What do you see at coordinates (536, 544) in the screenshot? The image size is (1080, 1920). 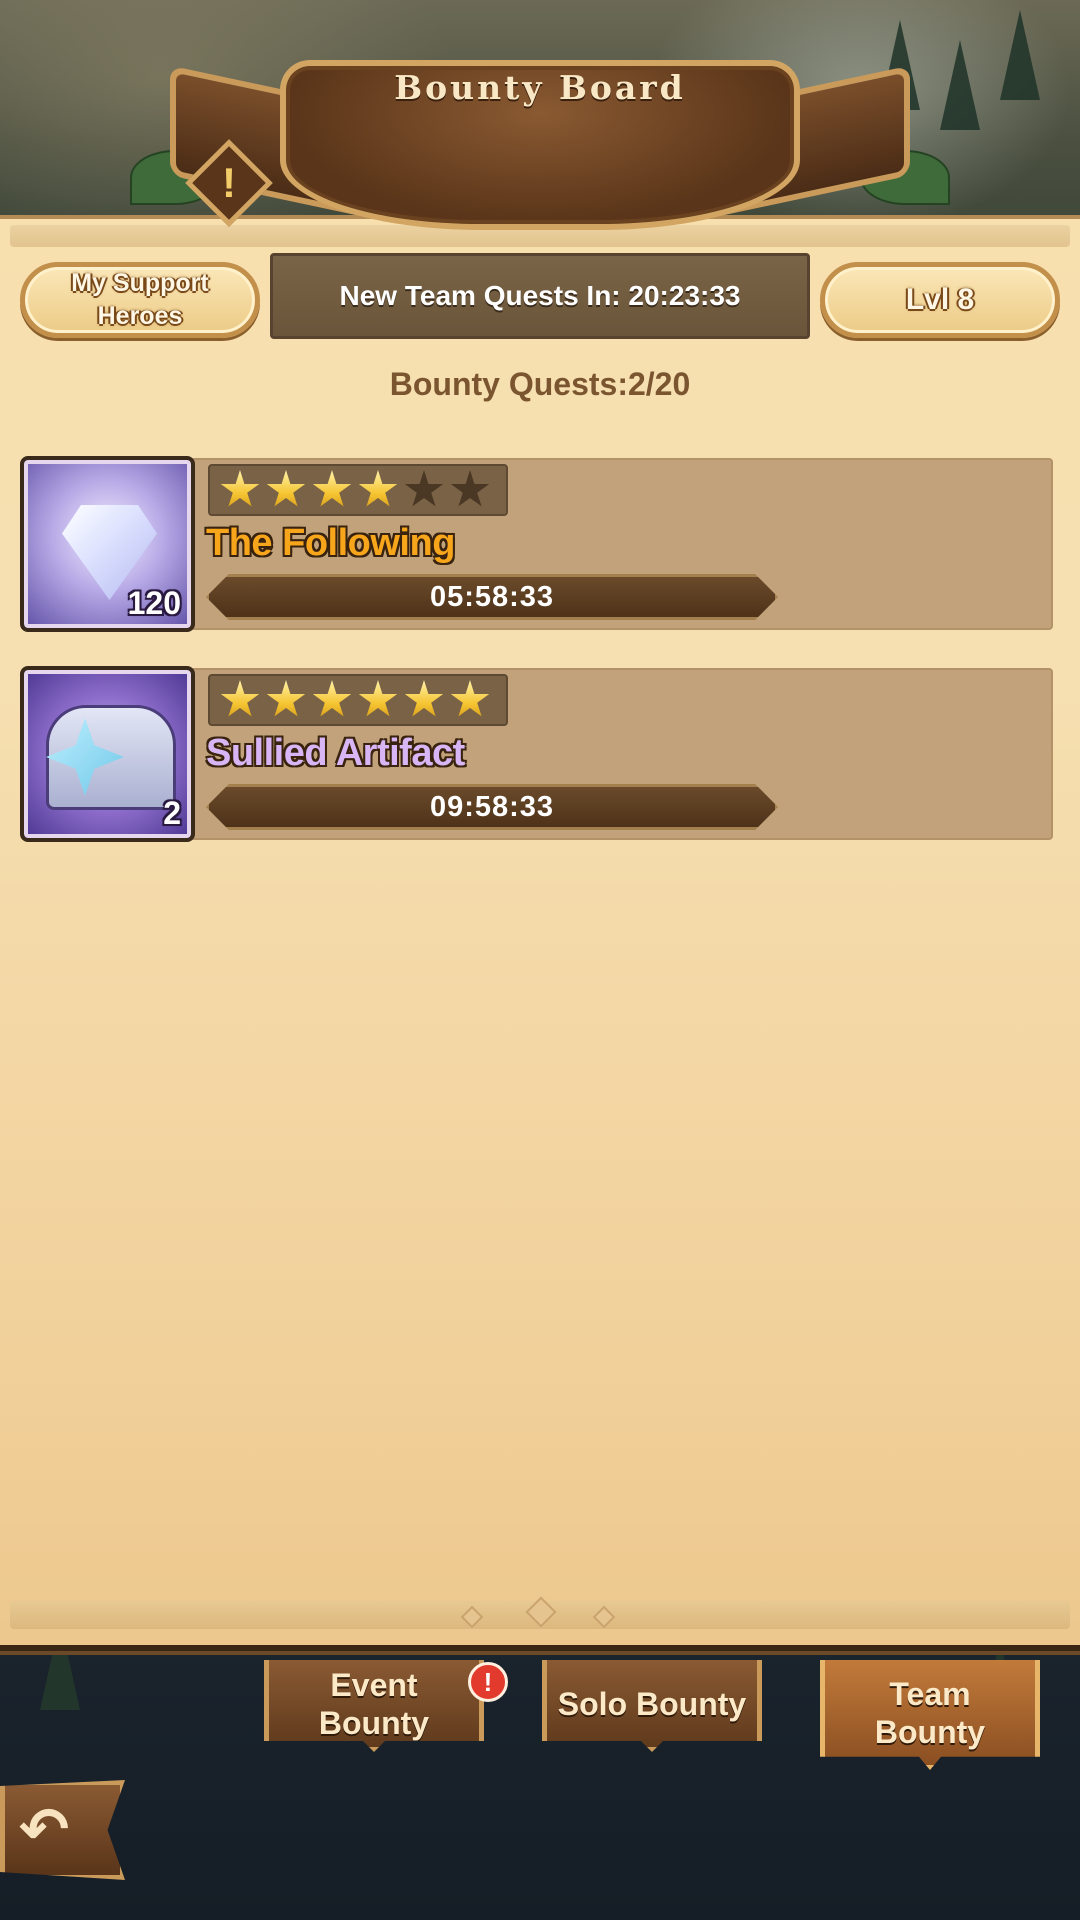 I see `quest-row: 120 The Following 05:58:33` at bounding box center [536, 544].